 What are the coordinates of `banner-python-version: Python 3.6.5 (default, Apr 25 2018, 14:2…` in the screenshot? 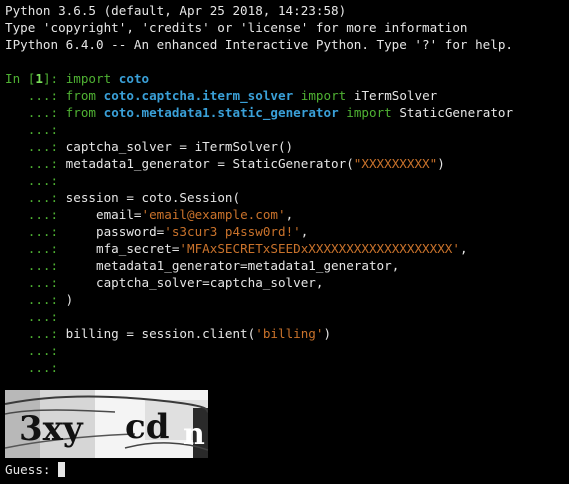 It's located at (176, 10).